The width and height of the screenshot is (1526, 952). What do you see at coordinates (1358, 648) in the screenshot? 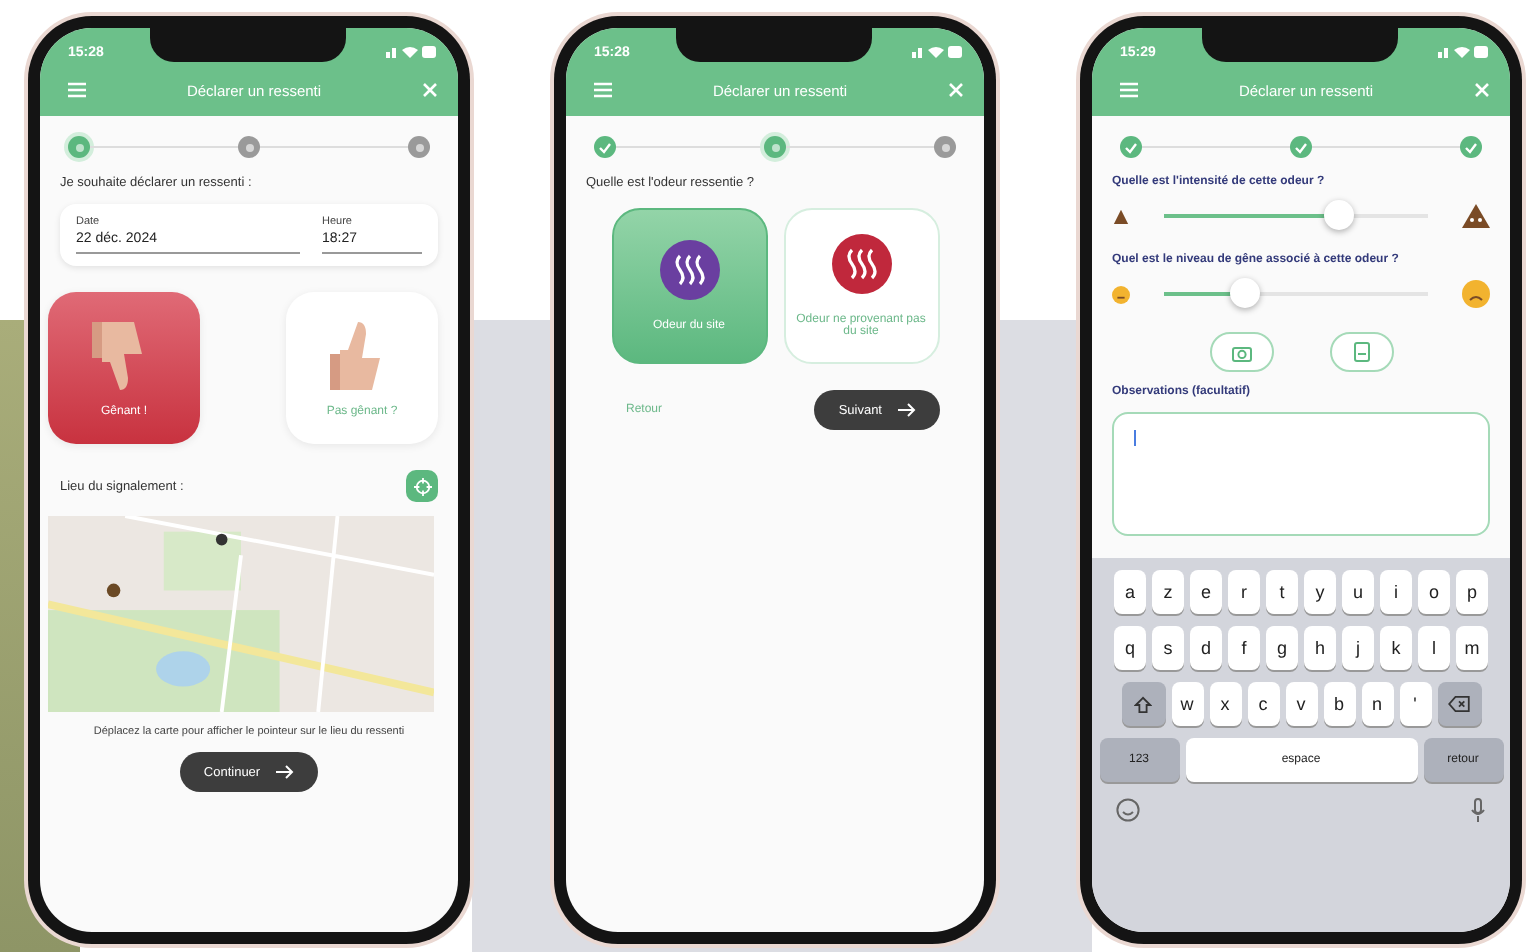
I see `keyboard-key: j` at bounding box center [1358, 648].